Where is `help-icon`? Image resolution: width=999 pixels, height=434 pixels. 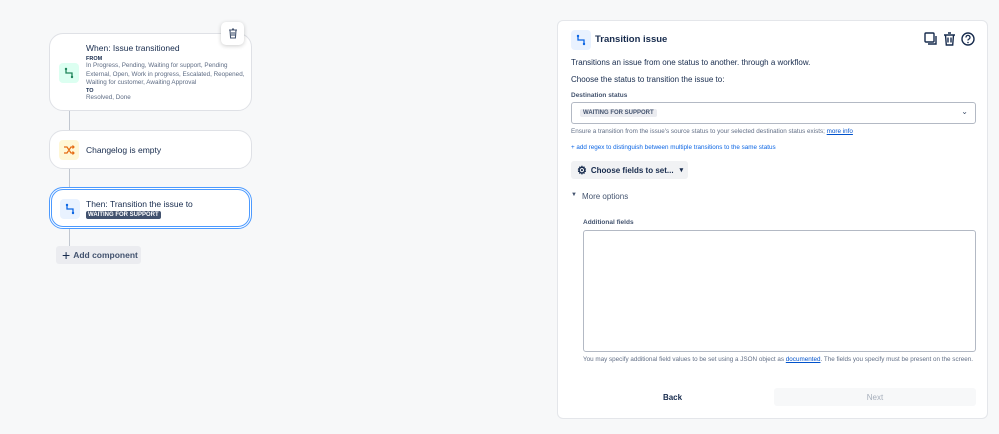 help-icon is located at coordinates (968, 39).